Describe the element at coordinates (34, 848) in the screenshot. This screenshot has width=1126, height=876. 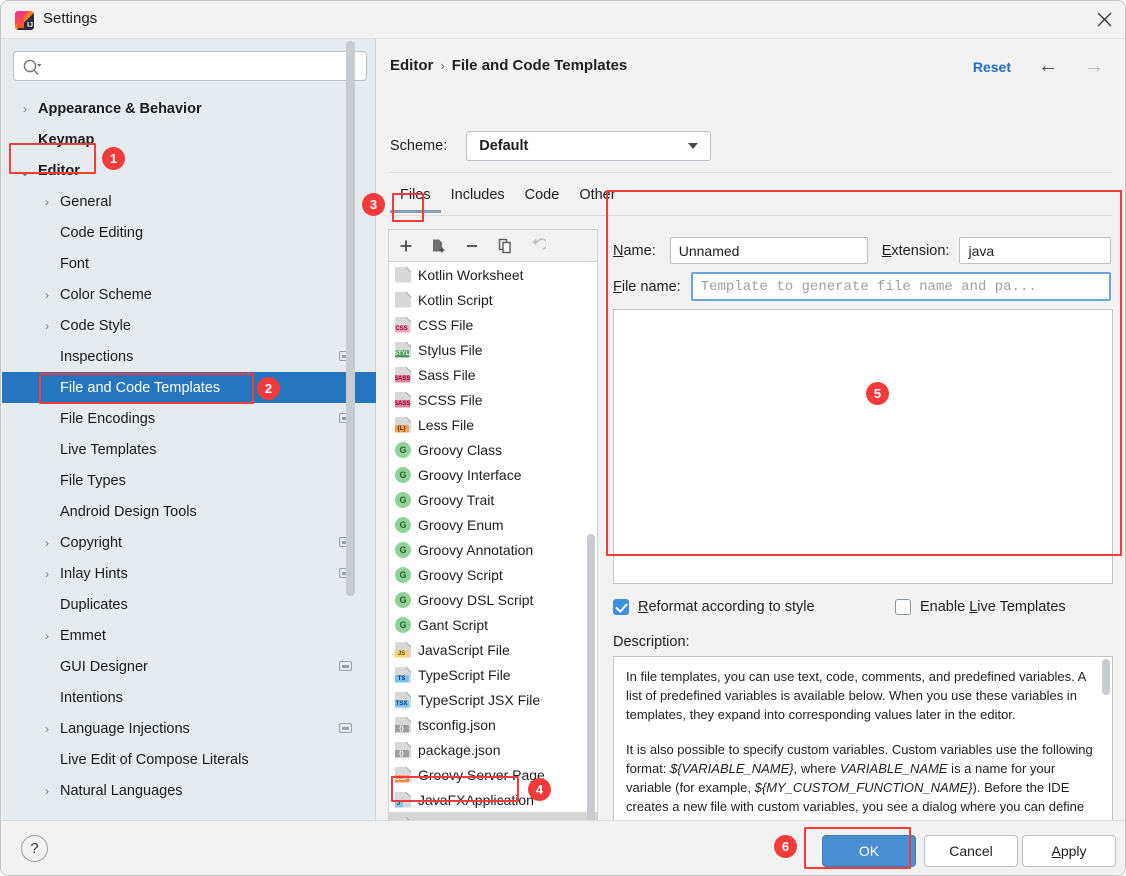
I see `help-button: ?` at that location.